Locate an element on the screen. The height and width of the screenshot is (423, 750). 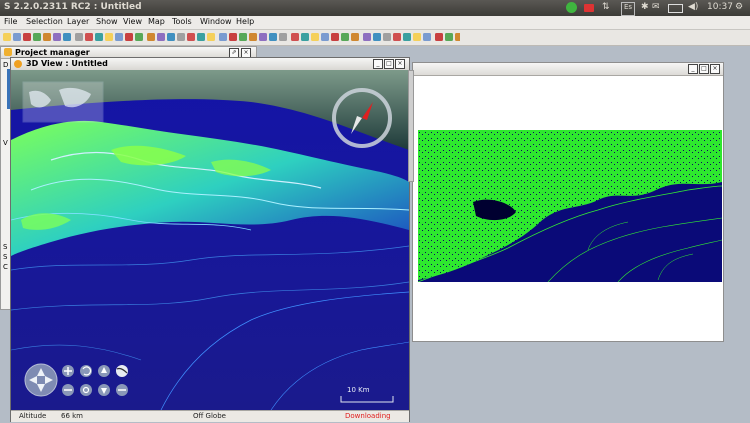
map-window-titlebar: _ □ × is located at coordinates (568, 69).